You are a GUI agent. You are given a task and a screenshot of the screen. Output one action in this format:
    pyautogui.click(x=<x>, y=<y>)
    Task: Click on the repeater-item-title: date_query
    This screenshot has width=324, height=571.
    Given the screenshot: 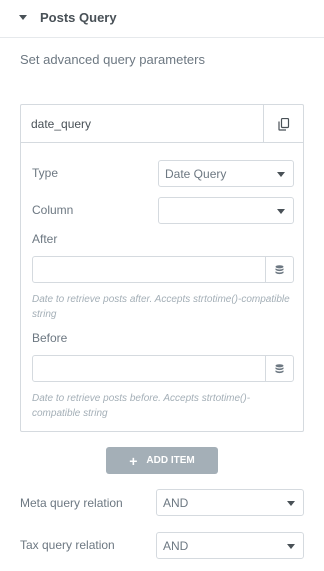 What is the action you would take?
    pyautogui.click(x=61, y=124)
    